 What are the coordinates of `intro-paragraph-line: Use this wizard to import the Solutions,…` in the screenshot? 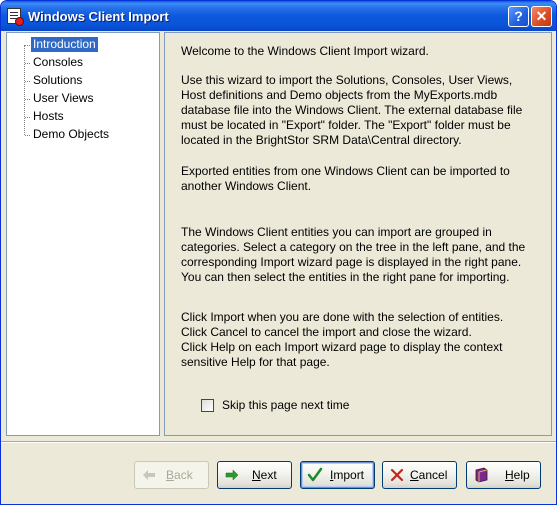 It's located at (347, 80).